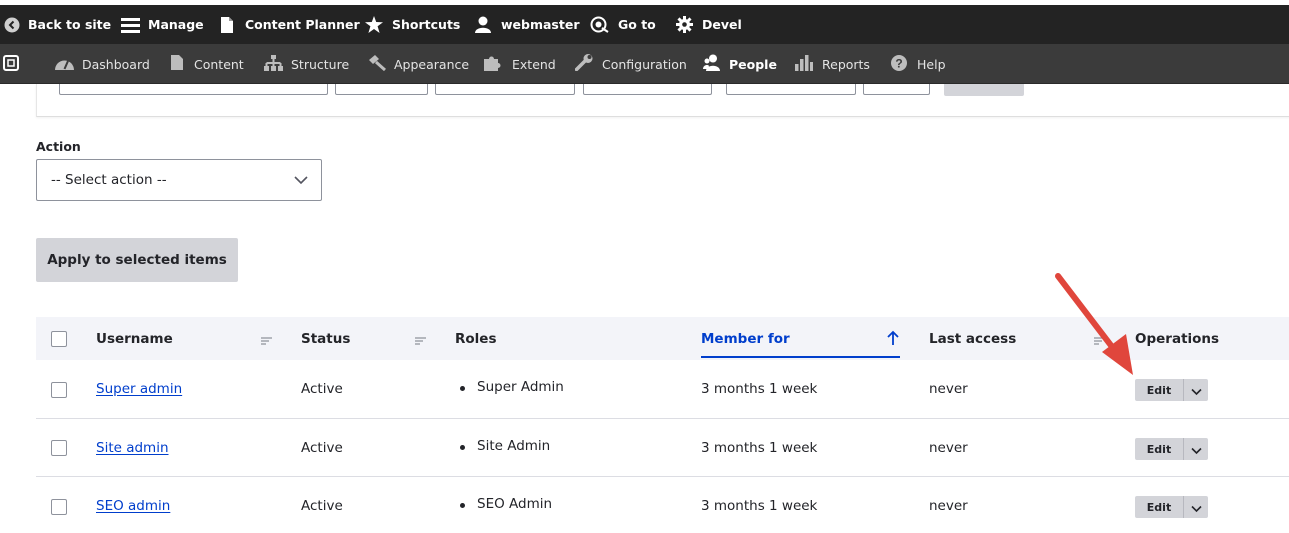 The image size is (1289, 533). I want to click on username-link: Site admin, so click(132, 448).